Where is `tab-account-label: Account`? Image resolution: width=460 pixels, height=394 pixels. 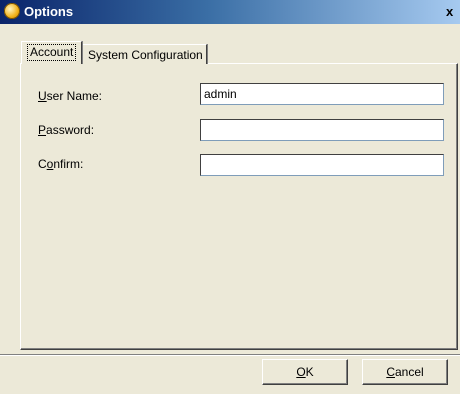 tab-account-label: Account is located at coordinates (52, 52).